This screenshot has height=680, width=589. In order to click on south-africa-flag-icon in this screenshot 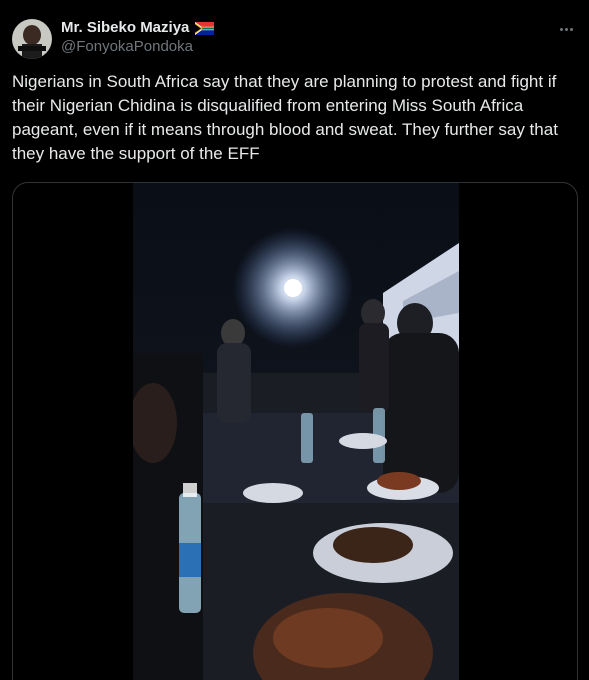, I will do `click(205, 28)`.